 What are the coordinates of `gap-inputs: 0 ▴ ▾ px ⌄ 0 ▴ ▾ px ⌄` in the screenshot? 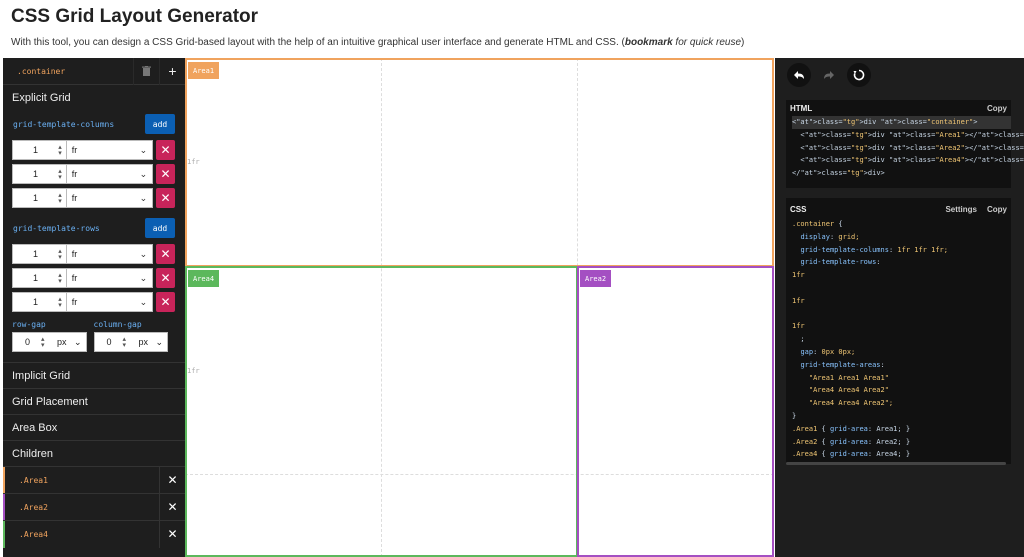 It's located at (93, 342).